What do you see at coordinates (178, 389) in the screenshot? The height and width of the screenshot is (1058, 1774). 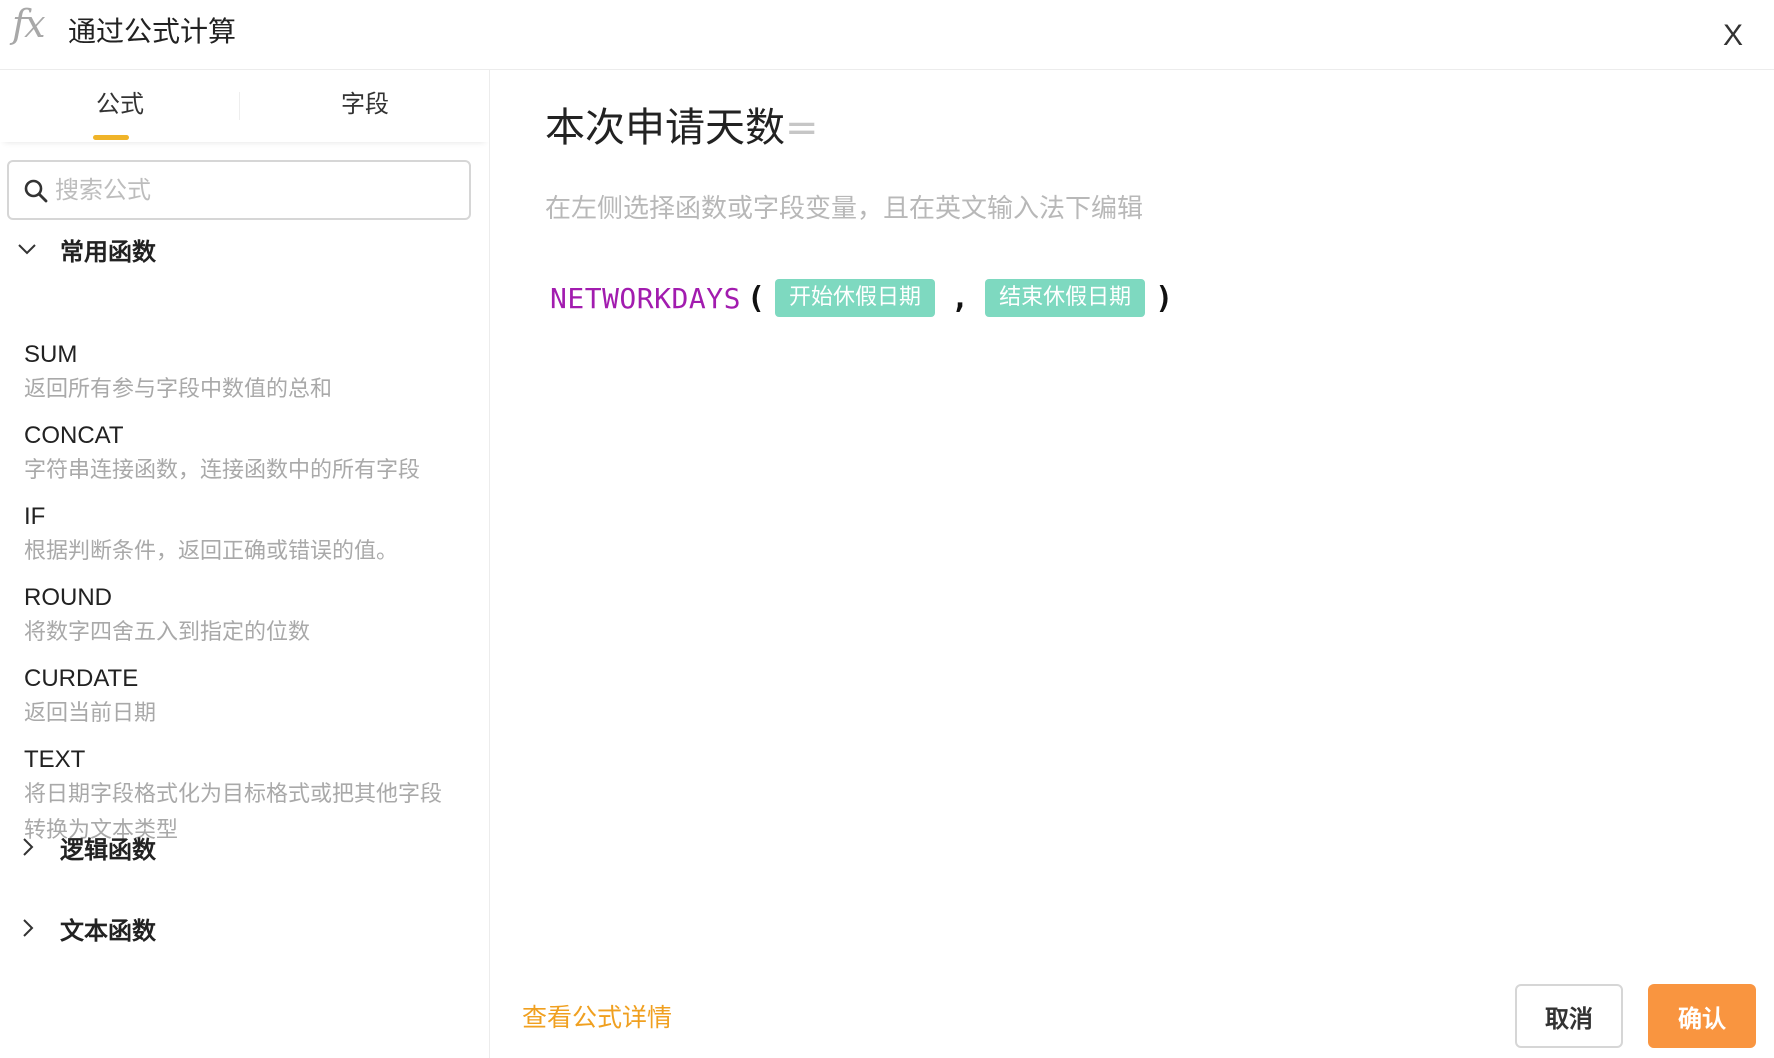 I see `function-description: 返回所有参与字段中数值的总和` at bounding box center [178, 389].